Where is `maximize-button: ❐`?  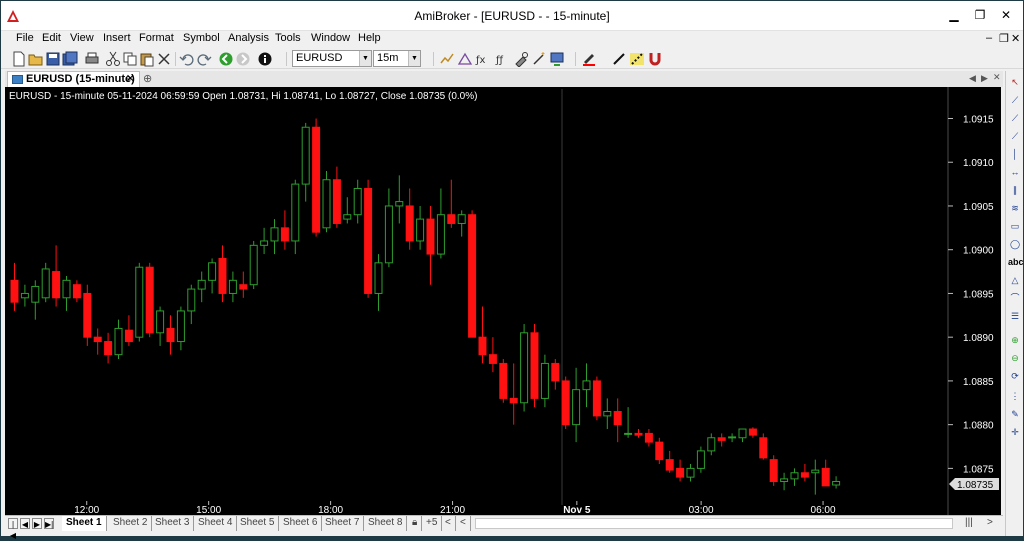
maximize-button: ❐ is located at coordinates (980, 15).